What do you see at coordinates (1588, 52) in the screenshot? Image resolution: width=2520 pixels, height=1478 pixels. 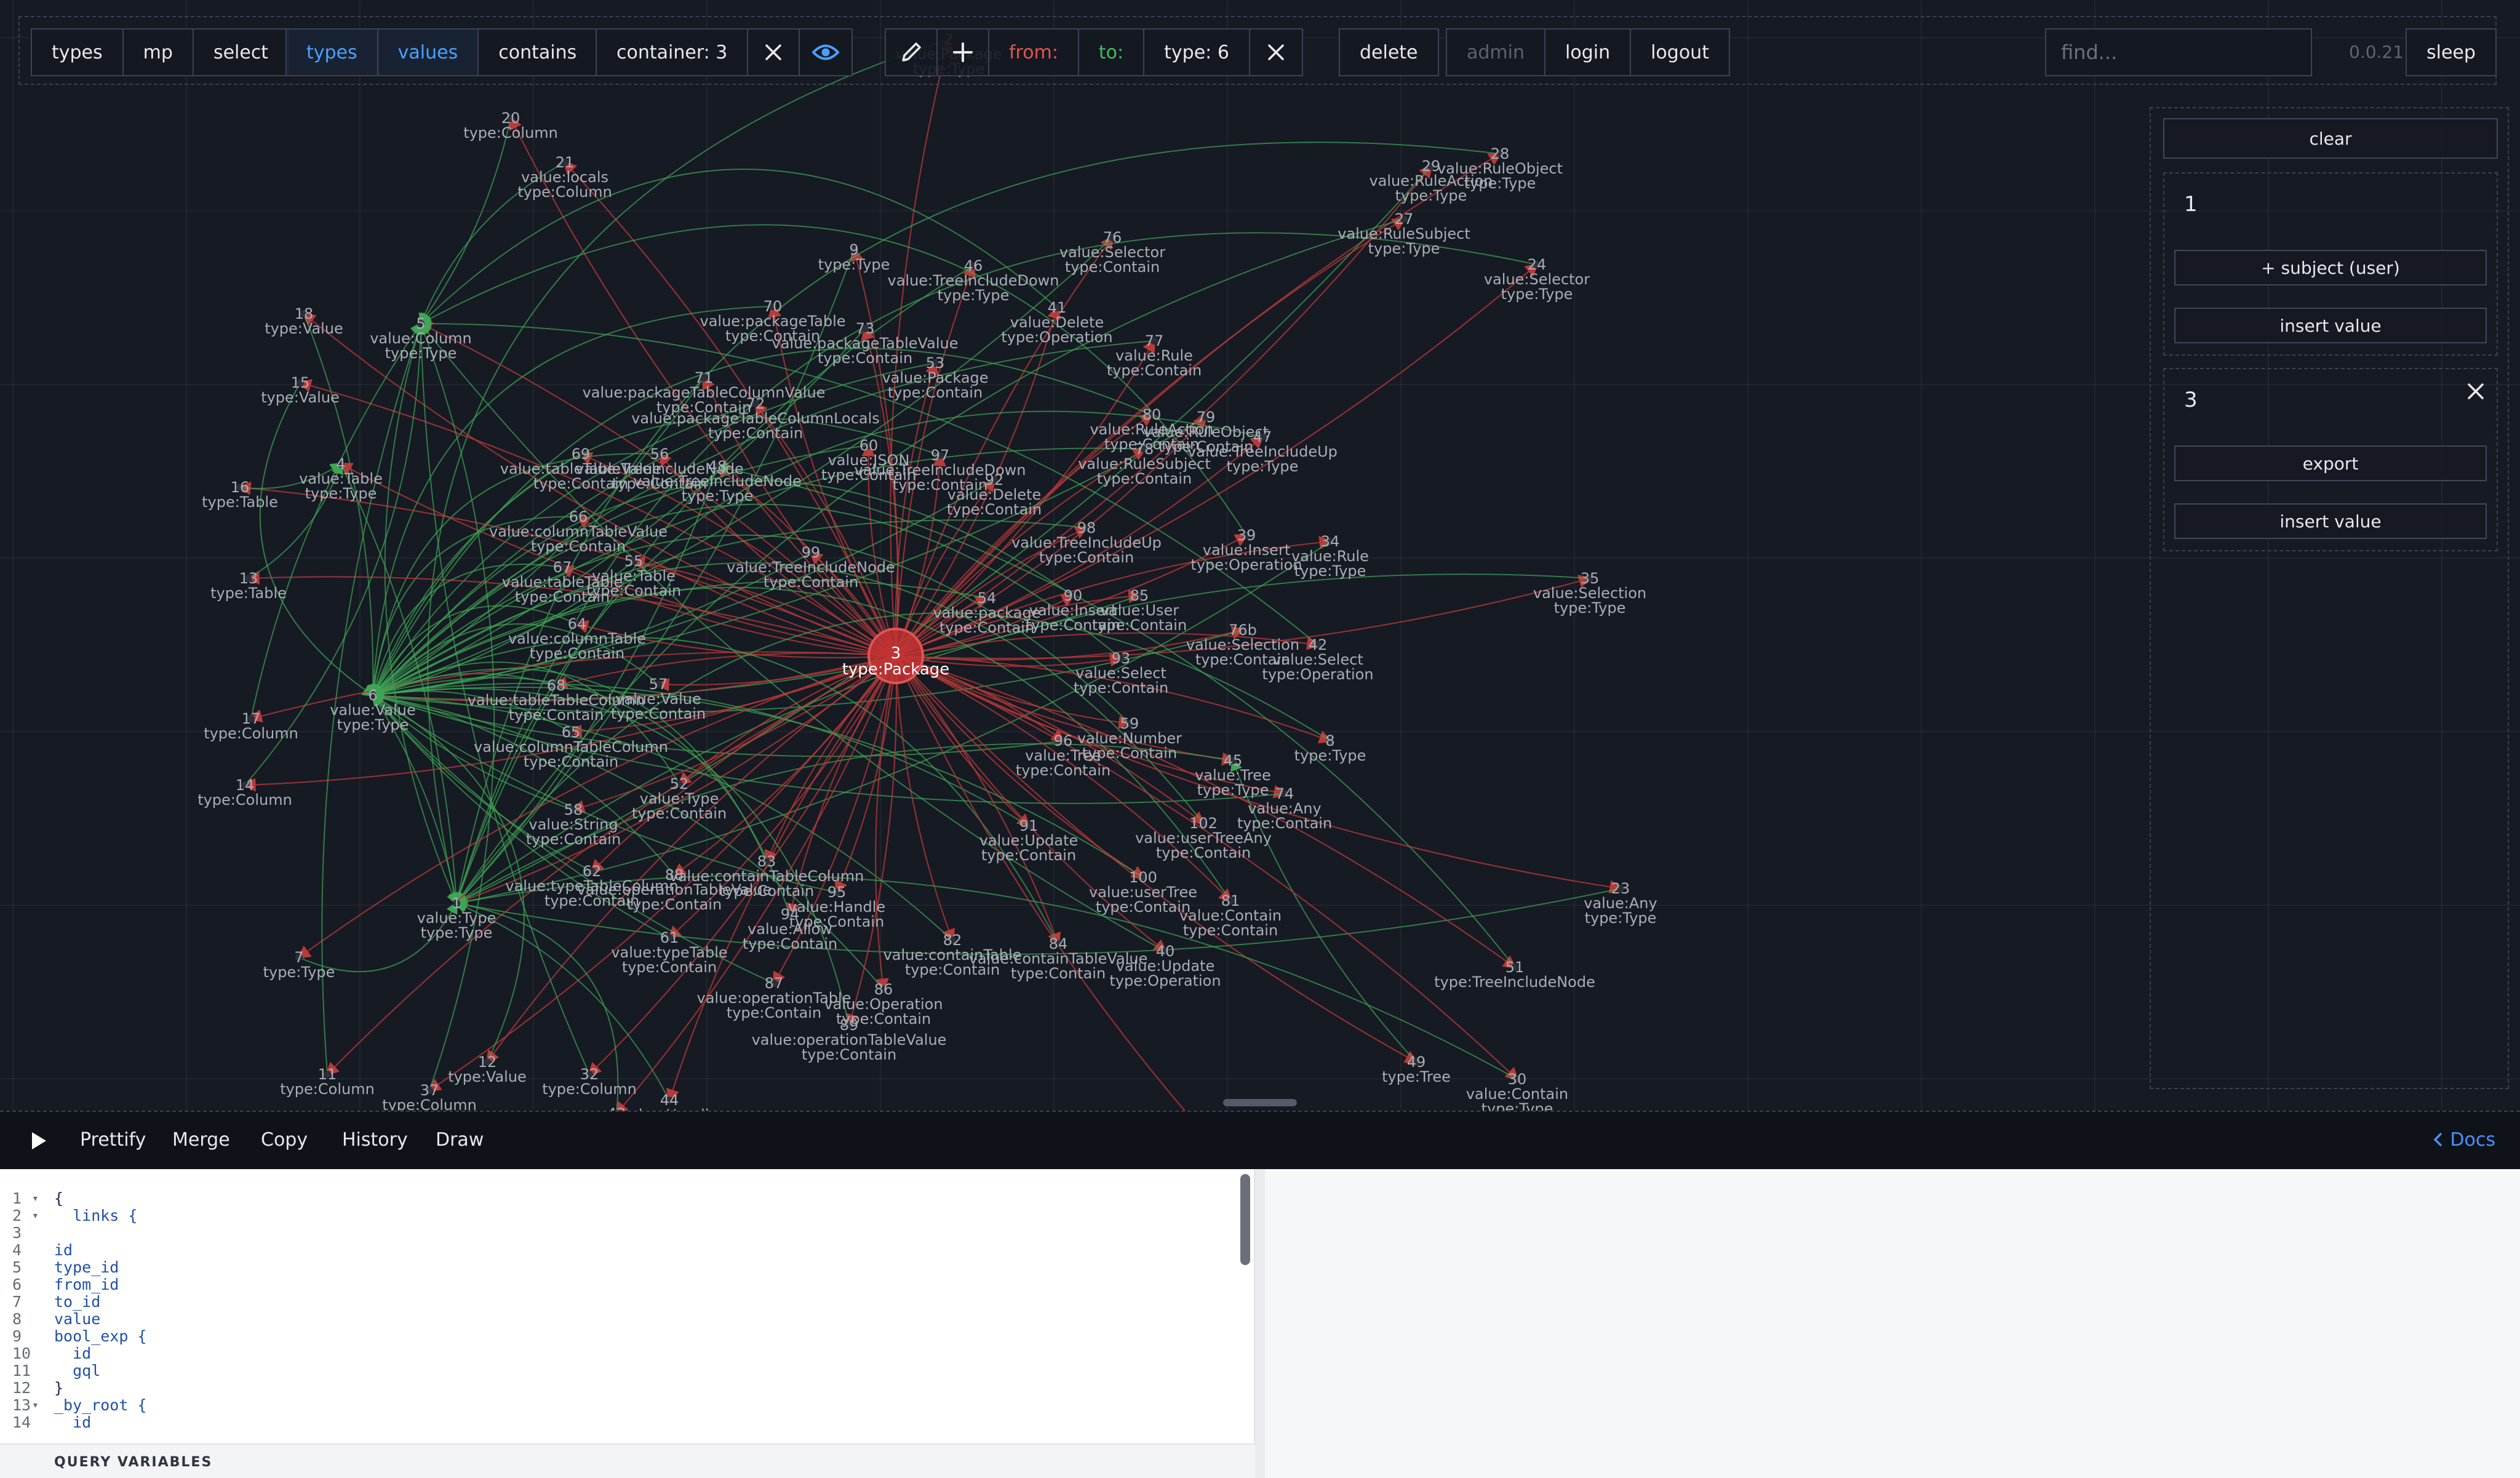 I see `login-button: login` at bounding box center [1588, 52].